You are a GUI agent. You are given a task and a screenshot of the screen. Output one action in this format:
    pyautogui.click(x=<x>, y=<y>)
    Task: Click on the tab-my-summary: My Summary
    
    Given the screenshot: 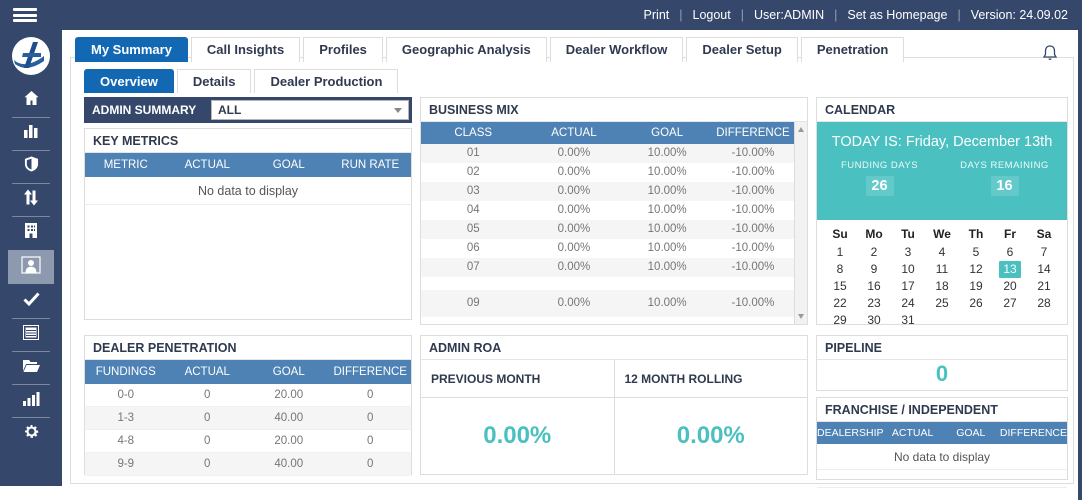 What is the action you would take?
    pyautogui.click(x=131, y=49)
    